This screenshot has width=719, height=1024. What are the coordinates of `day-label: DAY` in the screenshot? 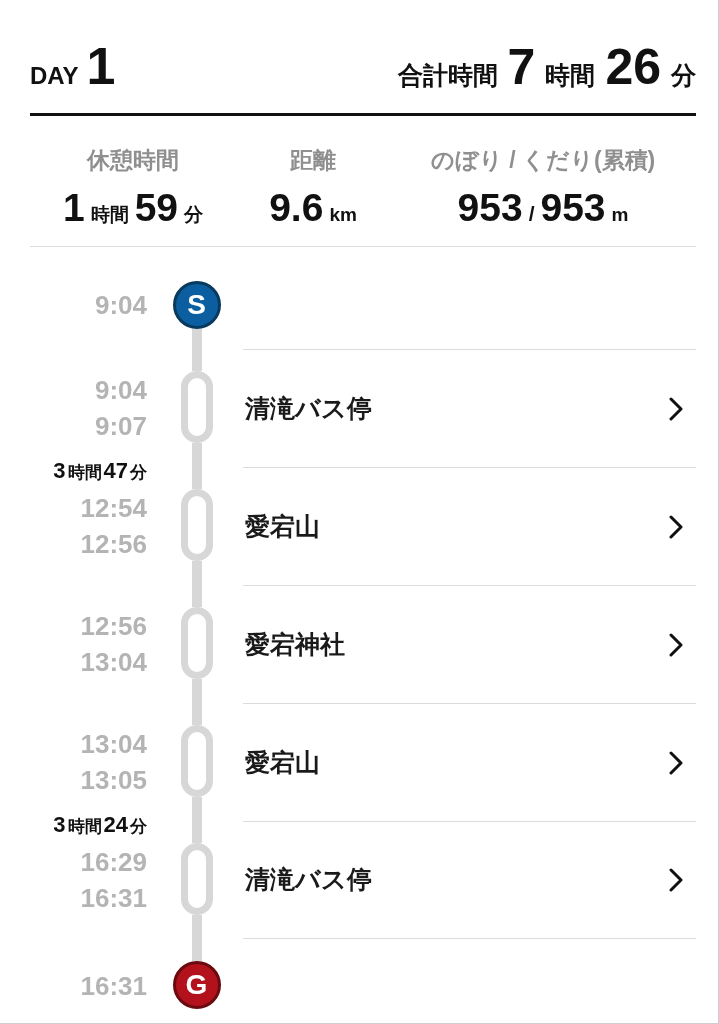 It's located at (54, 76).